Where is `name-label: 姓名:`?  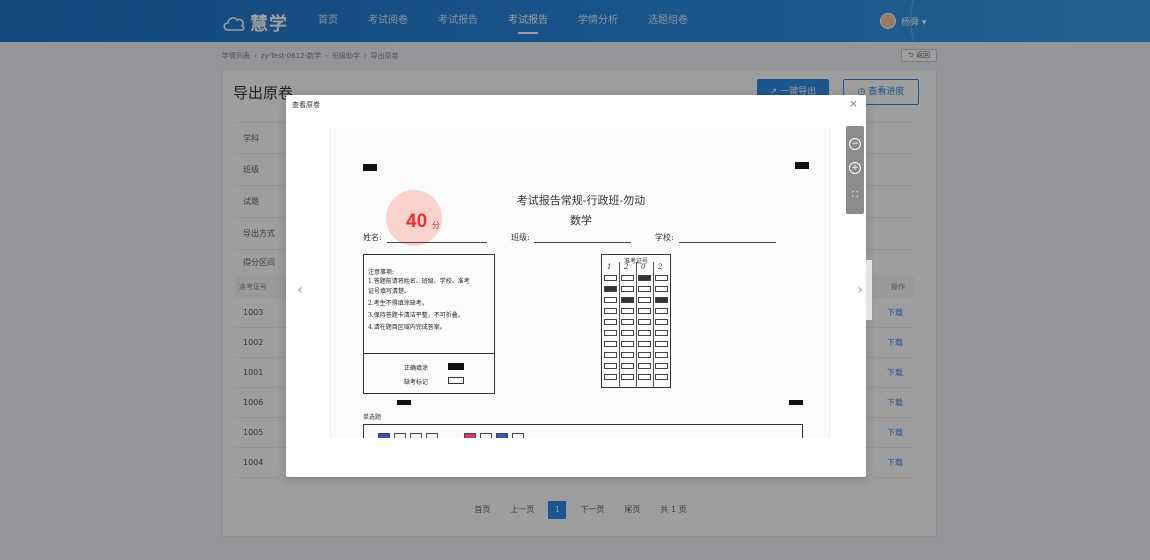 name-label: 姓名: is located at coordinates (372, 237).